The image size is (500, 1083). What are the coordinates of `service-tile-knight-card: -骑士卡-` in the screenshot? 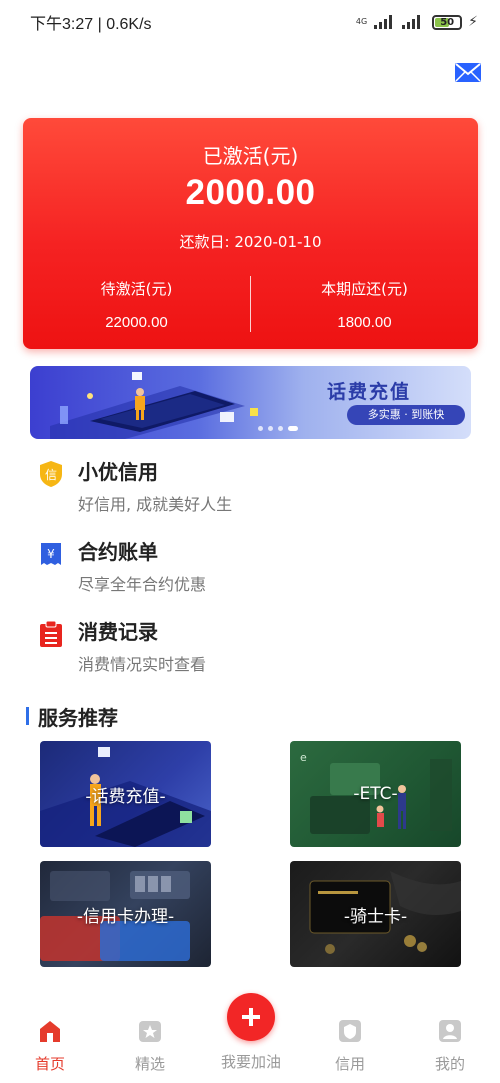 It's located at (375, 914).